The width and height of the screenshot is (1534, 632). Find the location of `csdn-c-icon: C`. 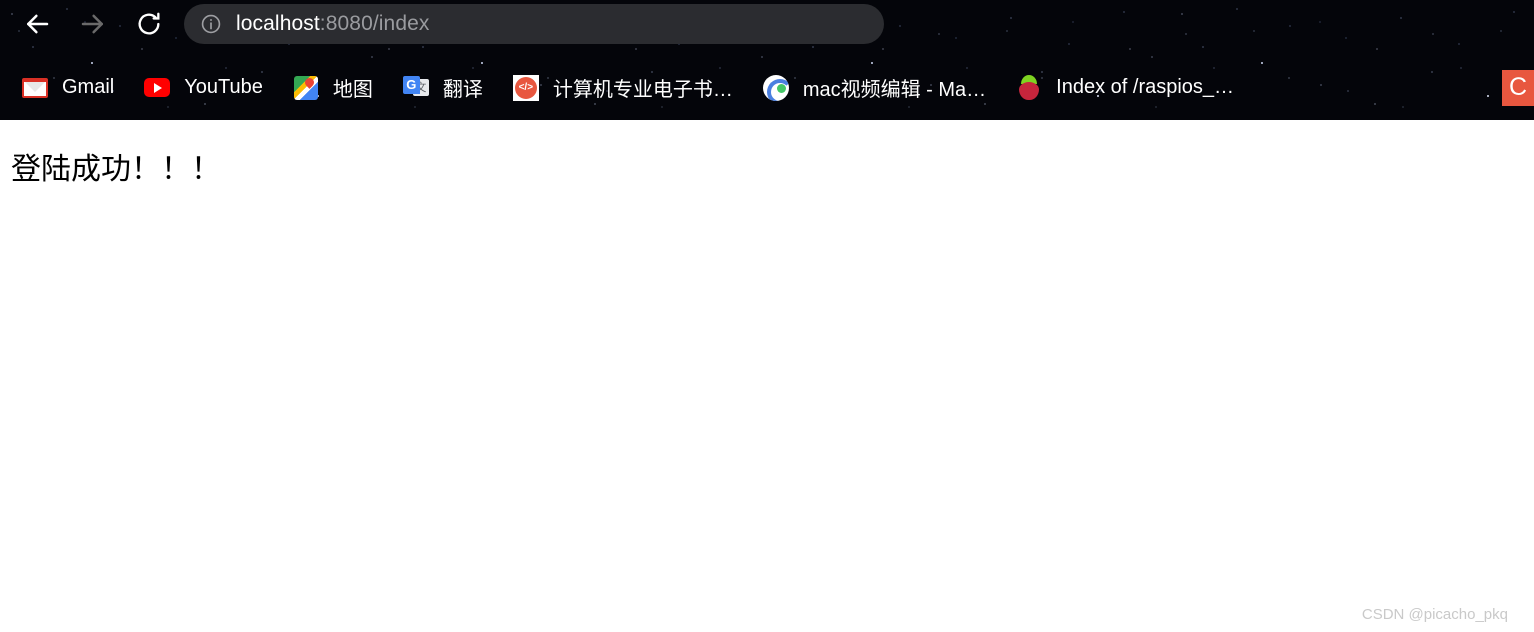

csdn-c-icon: C is located at coordinates (1518, 87).